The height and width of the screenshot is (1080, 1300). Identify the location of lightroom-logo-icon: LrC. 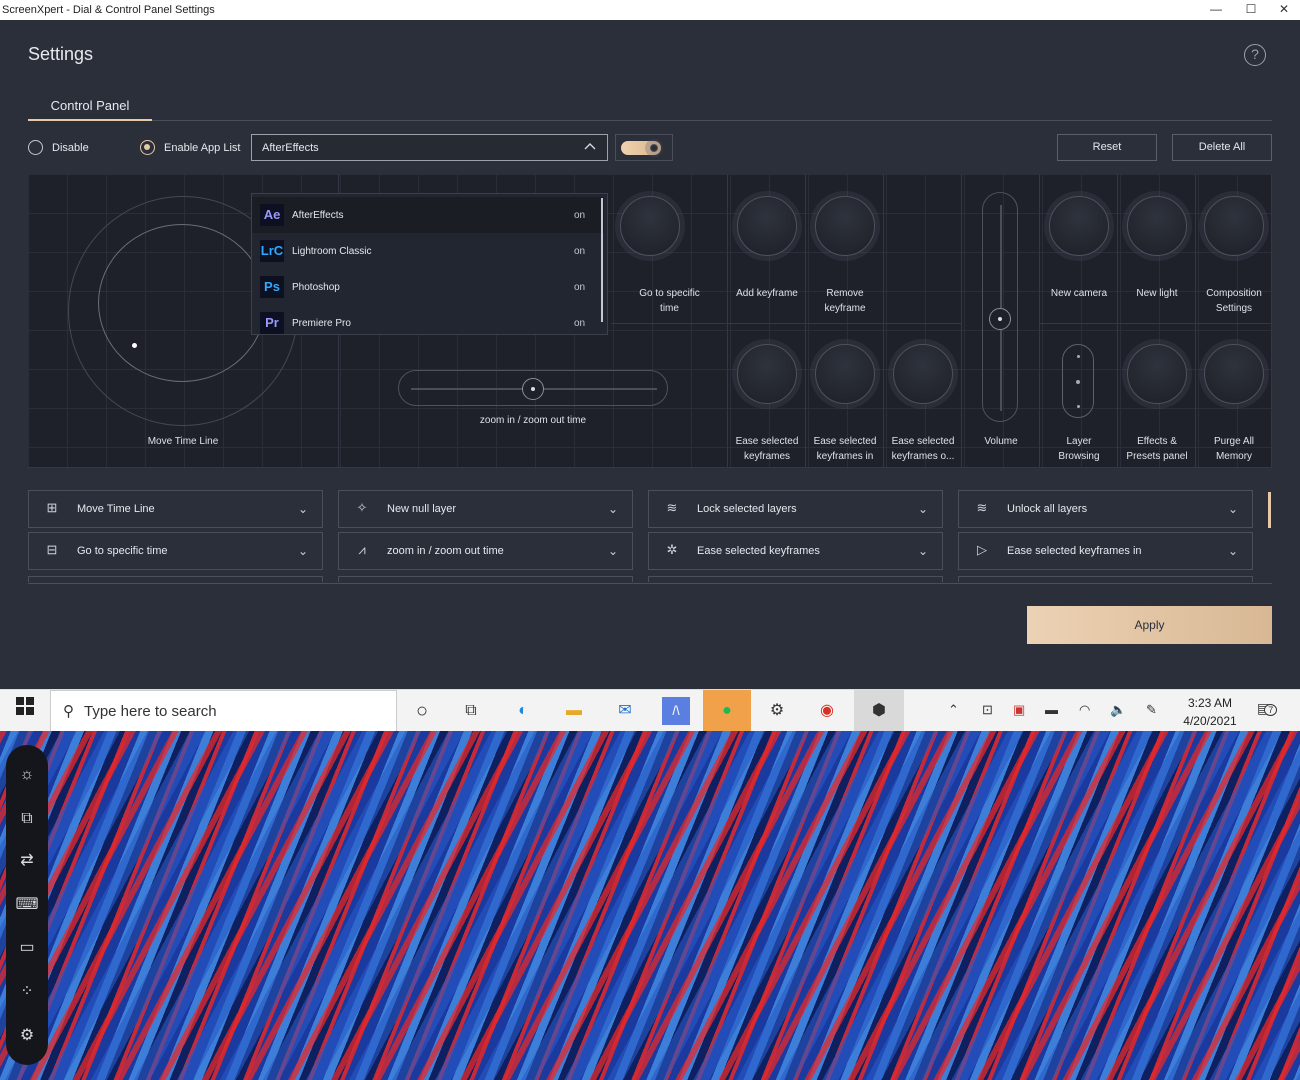
(272, 251).